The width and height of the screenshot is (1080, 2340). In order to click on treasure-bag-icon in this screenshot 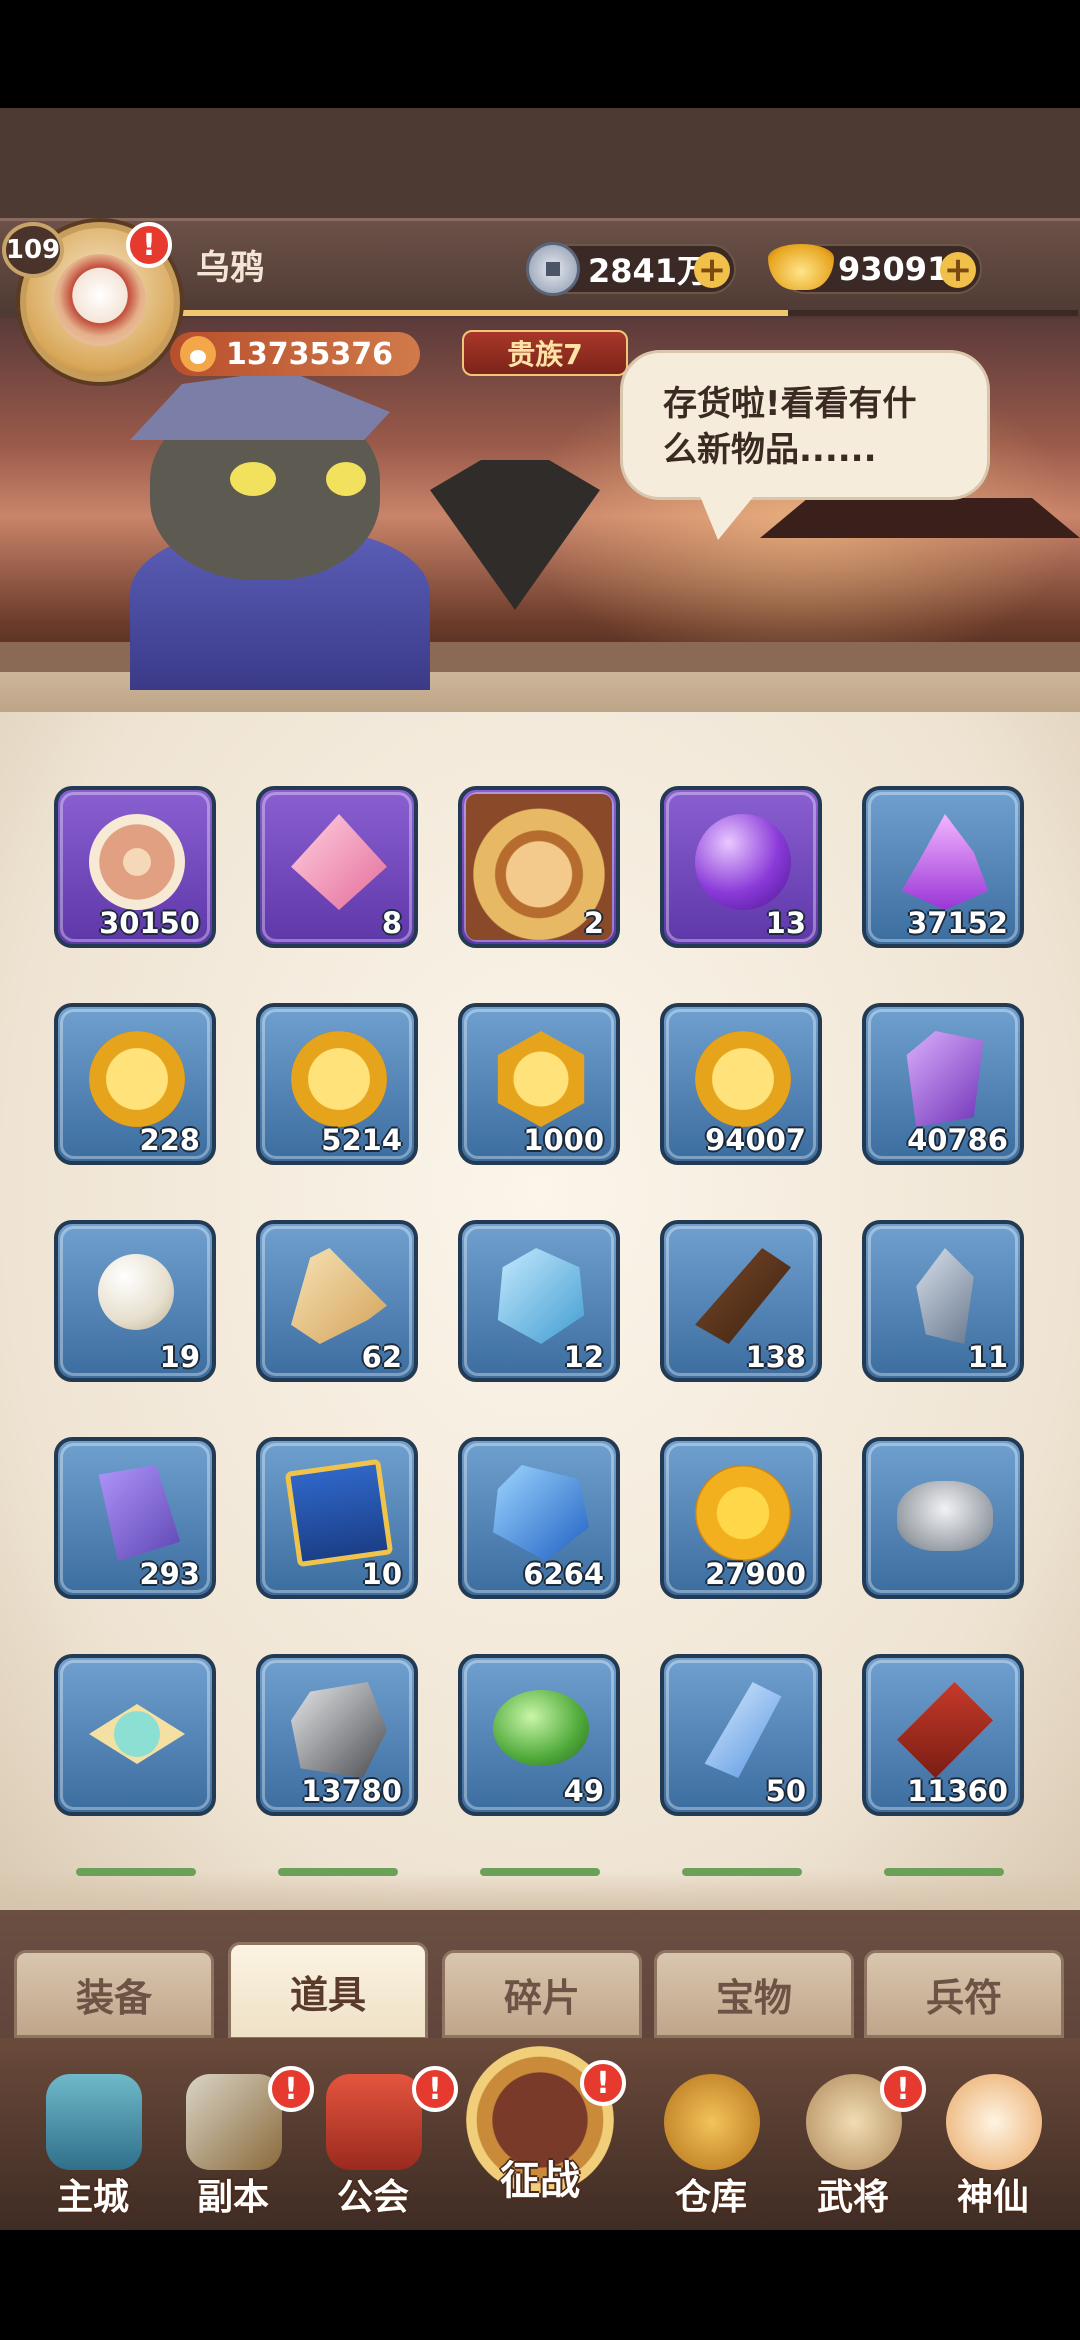, I will do `click(712, 2122)`.